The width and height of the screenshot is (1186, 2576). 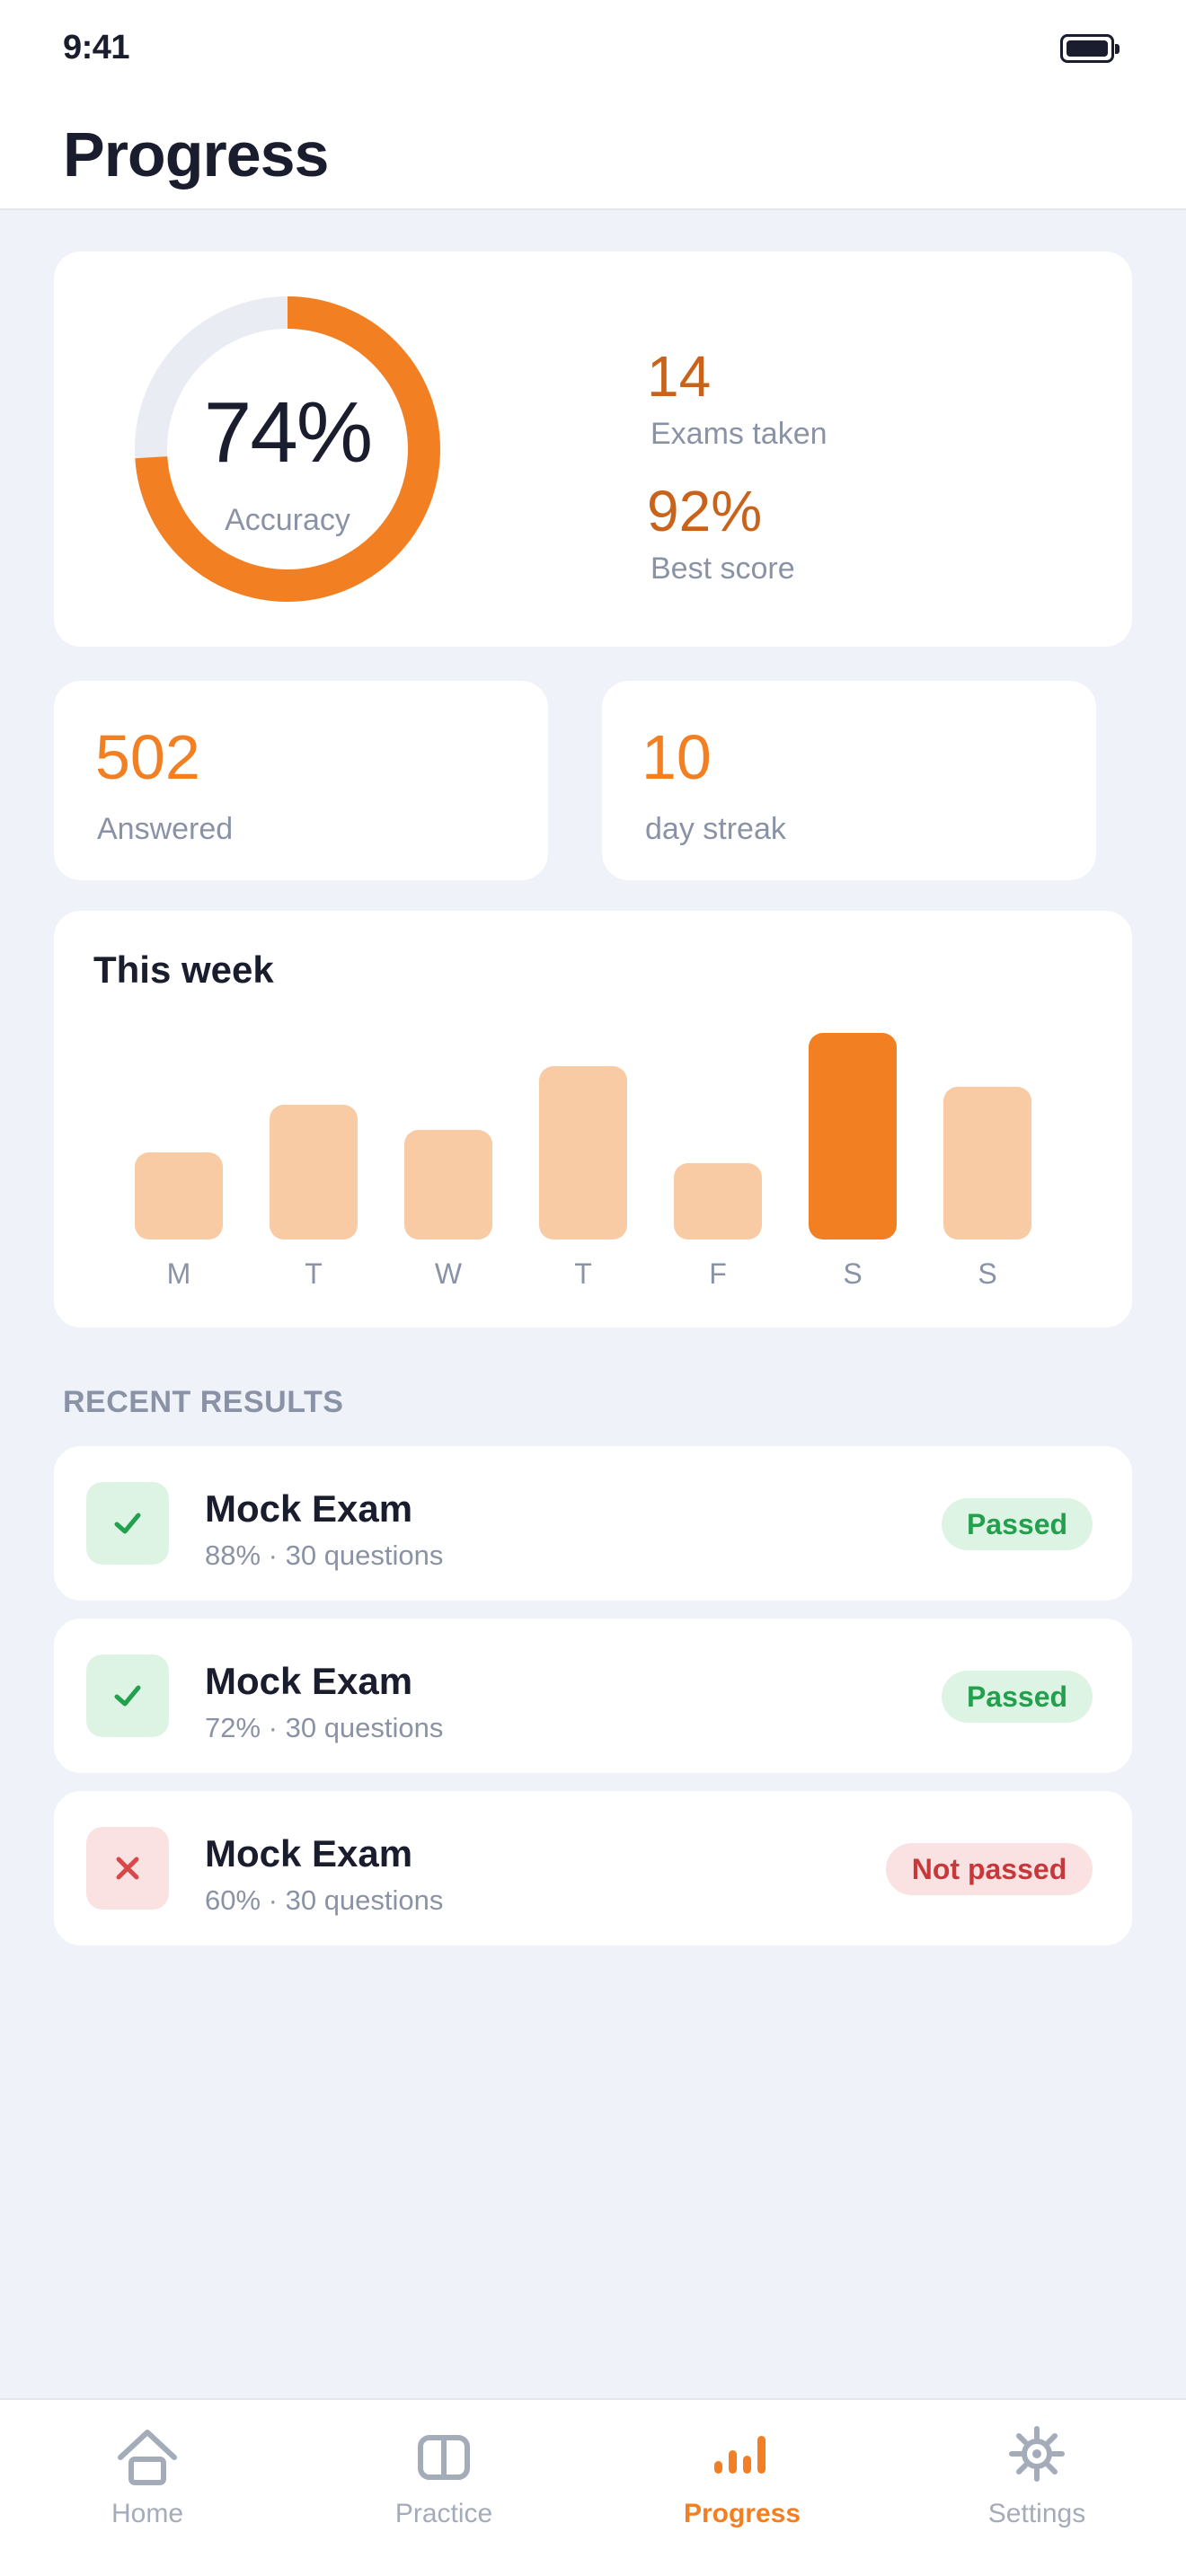 I want to click on page-title: Progress, so click(x=196, y=154).